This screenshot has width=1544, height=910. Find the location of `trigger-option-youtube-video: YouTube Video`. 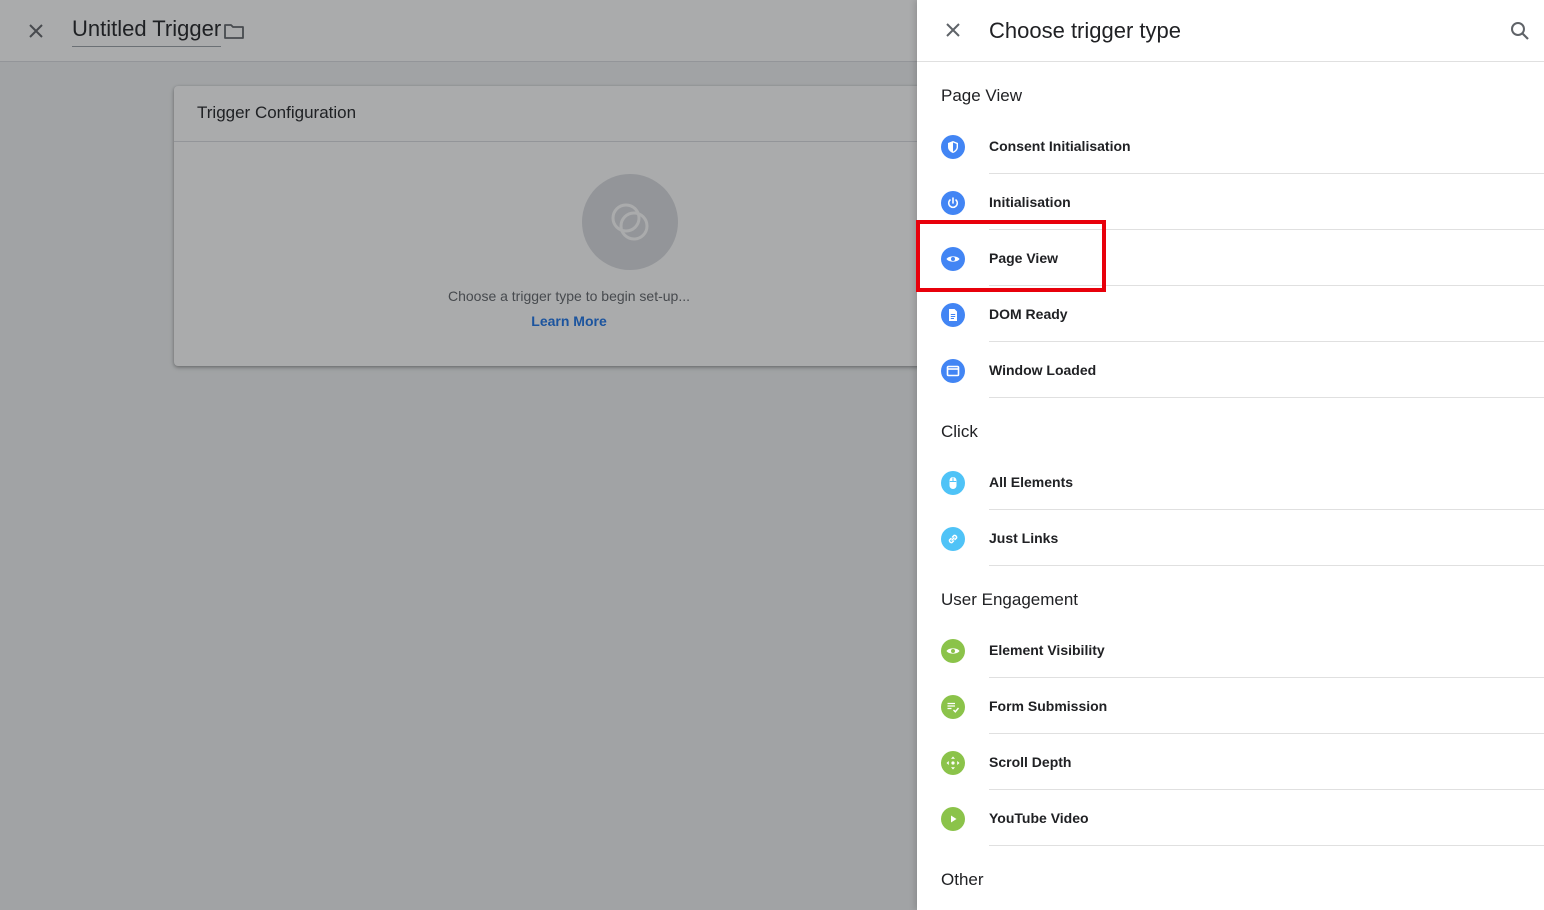

trigger-option-youtube-video: YouTube Video is located at coordinates (1230, 818).